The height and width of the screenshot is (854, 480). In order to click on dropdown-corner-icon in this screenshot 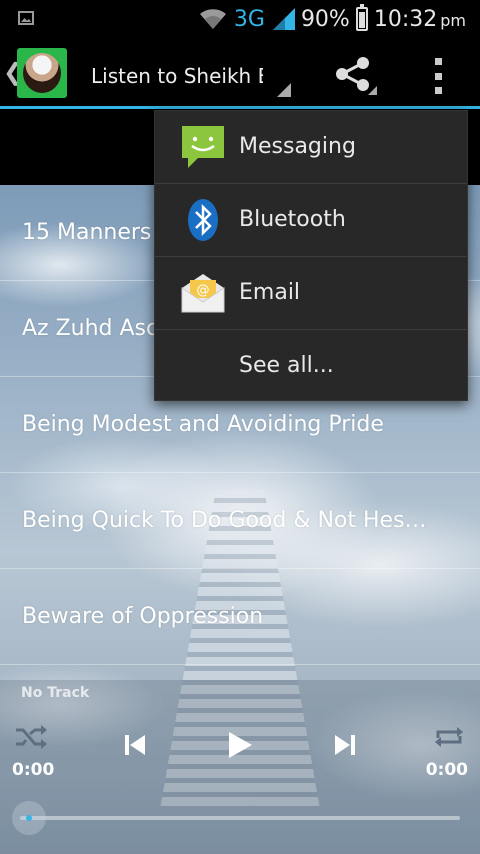, I will do `click(284, 90)`.